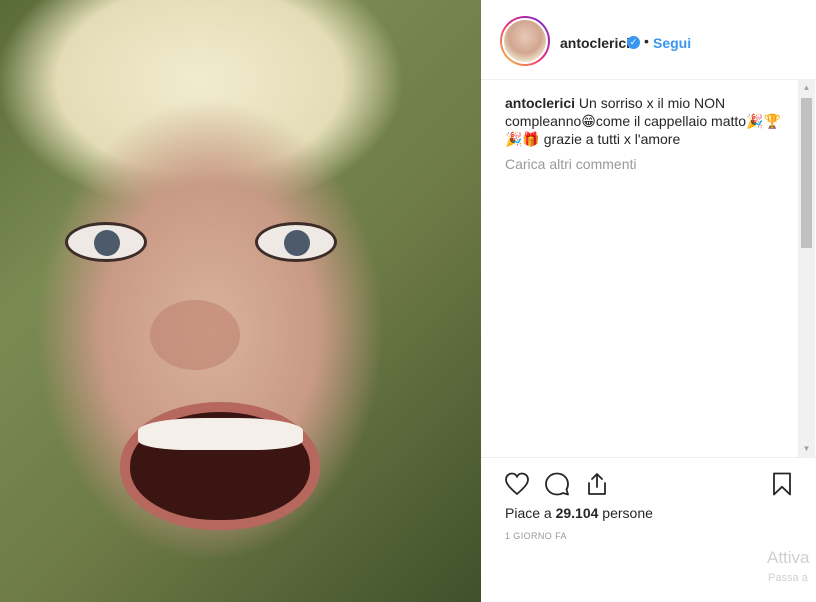 This screenshot has height=602, width=816. What do you see at coordinates (597, 484) in the screenshot?
I see `share-icon` at bounding box center [597, 484].